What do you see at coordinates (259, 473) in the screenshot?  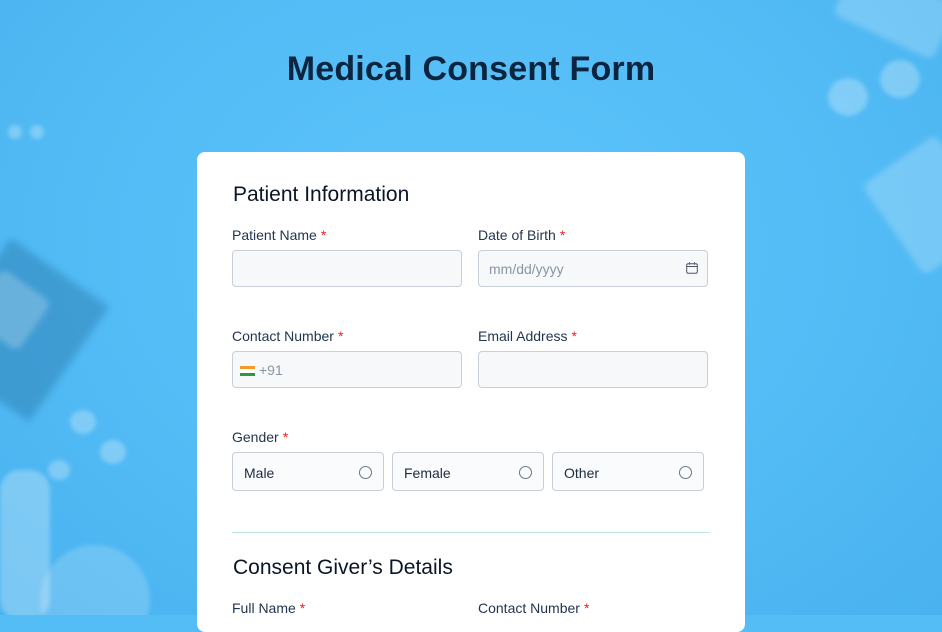 I see `gender-option-label: Male` at bounding box center [259, 473].